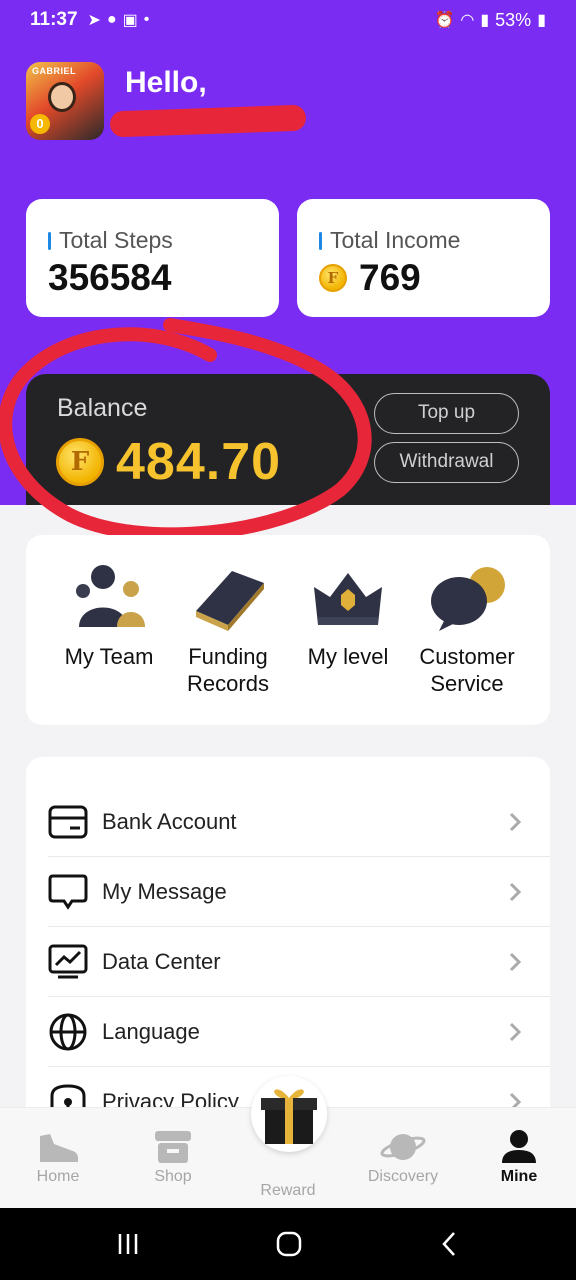  Describe the element at coordinates (403, 1147) in the screenshot. I see `planet-icon` at that location.